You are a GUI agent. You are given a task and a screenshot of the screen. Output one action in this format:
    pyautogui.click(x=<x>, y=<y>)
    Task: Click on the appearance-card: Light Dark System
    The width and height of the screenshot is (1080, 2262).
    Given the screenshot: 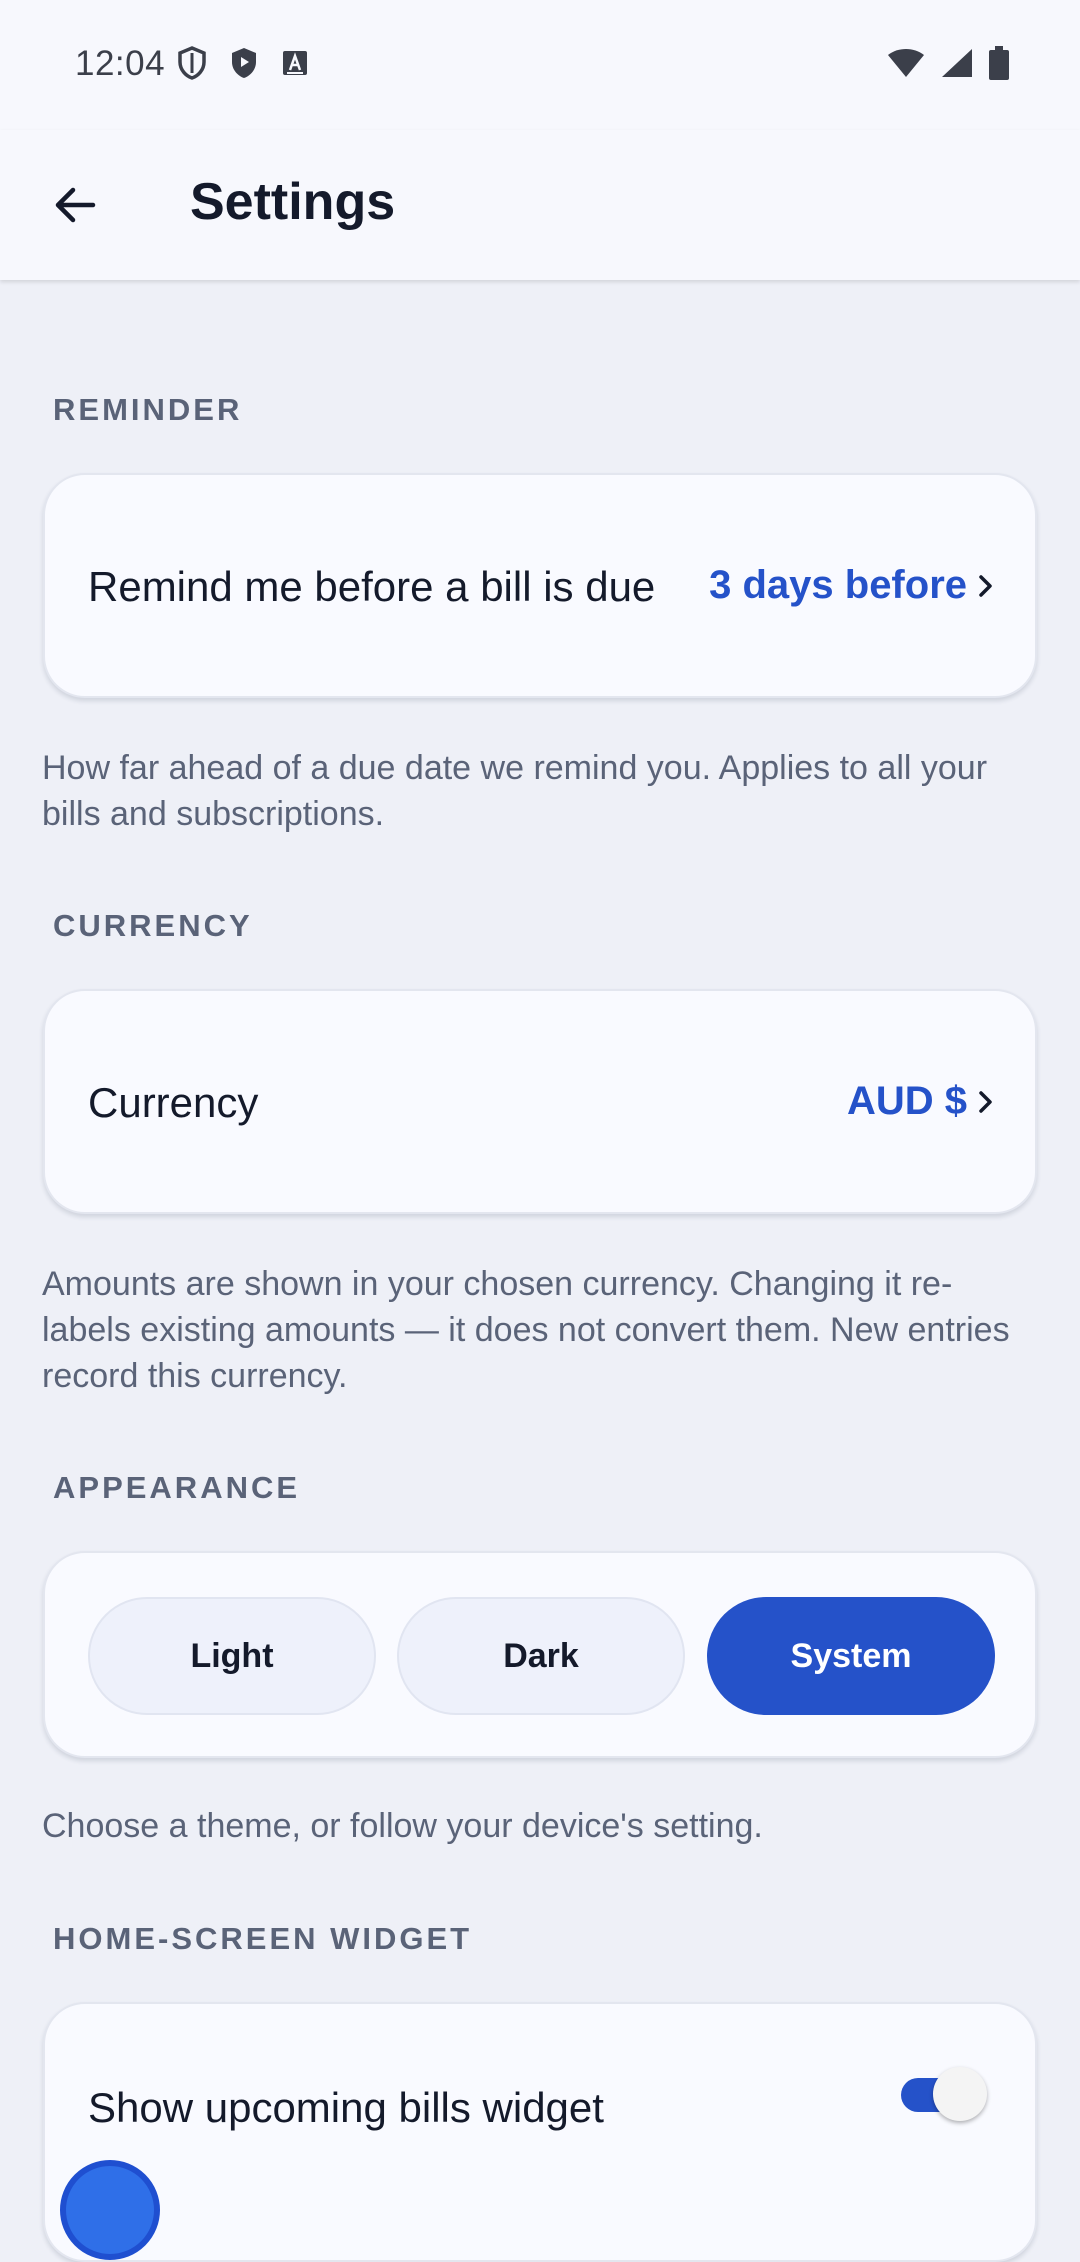 What is the action you would take?
    pyautogui.click(x=540, y=1654)
    